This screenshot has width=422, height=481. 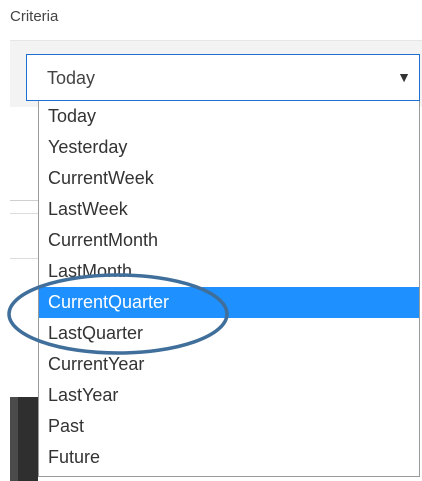 I want to click on background-image-fragment, so click(x=24, y=439).